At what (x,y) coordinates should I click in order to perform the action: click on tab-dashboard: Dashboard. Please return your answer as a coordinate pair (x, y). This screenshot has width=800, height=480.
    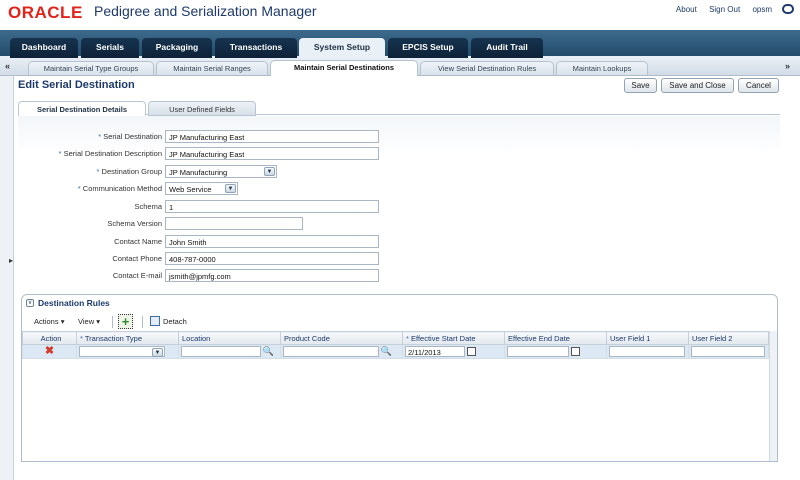
    Looking at the image, I should click on (44, 48).